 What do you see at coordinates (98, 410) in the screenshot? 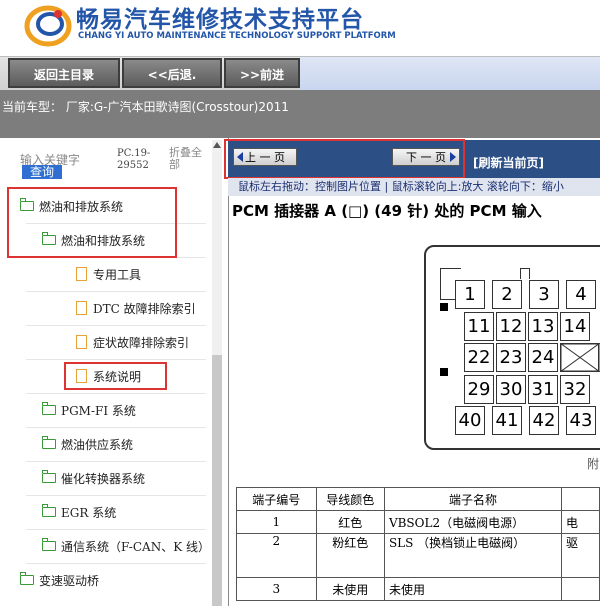
I see `tree-item-label: PGM-FI 系统` at bounding box center [98, 410].